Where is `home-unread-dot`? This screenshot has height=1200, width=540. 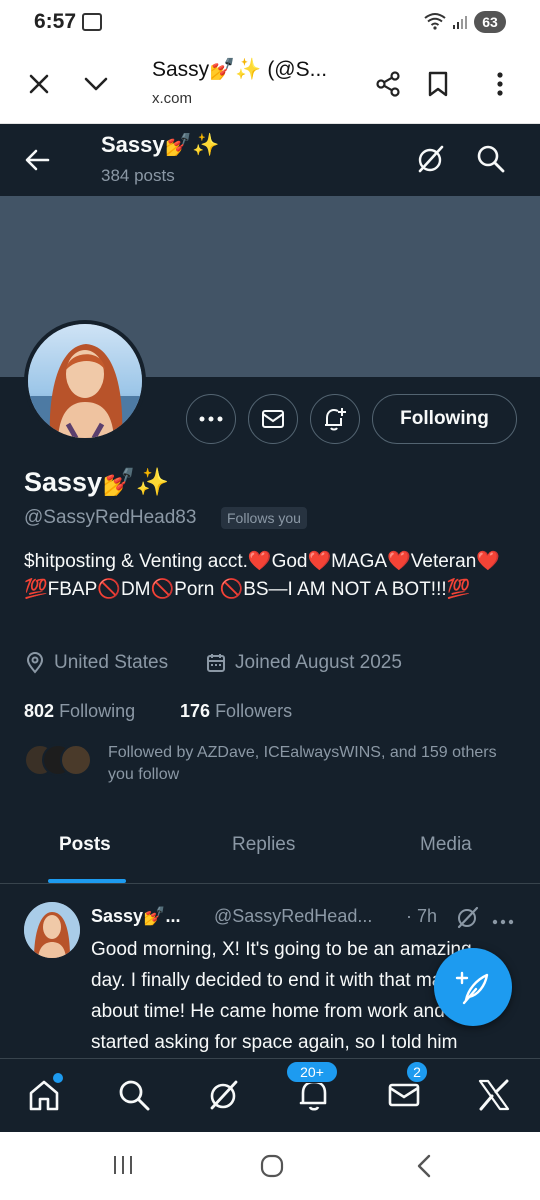 home-unread-dot is located at coordinates (58, 1078).